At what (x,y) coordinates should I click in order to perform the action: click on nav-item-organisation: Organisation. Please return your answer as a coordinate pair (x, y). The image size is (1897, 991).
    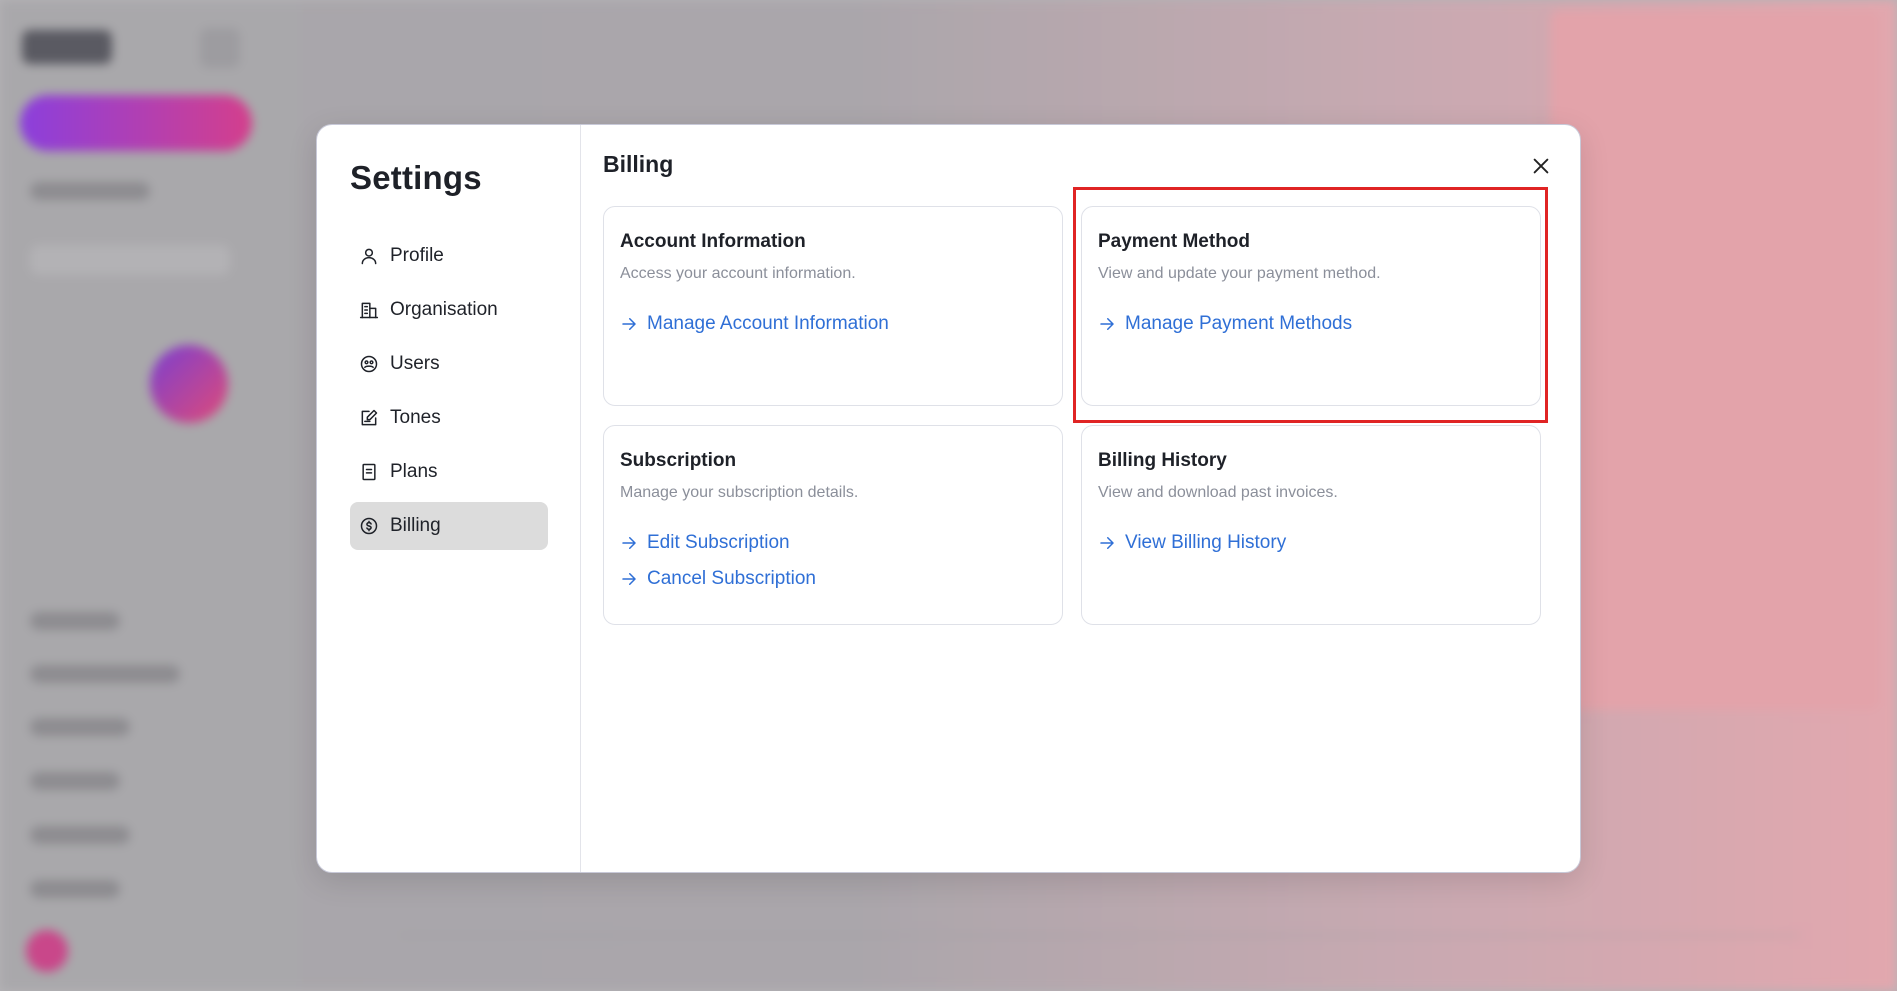
    Looking at the image, I should click on (449, 310).